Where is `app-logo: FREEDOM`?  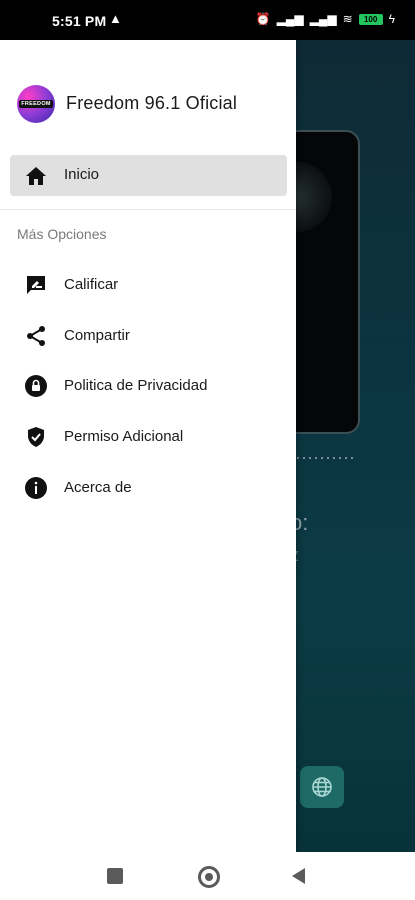 app-logo: FREEDOM is located at coordinates (36, 104).